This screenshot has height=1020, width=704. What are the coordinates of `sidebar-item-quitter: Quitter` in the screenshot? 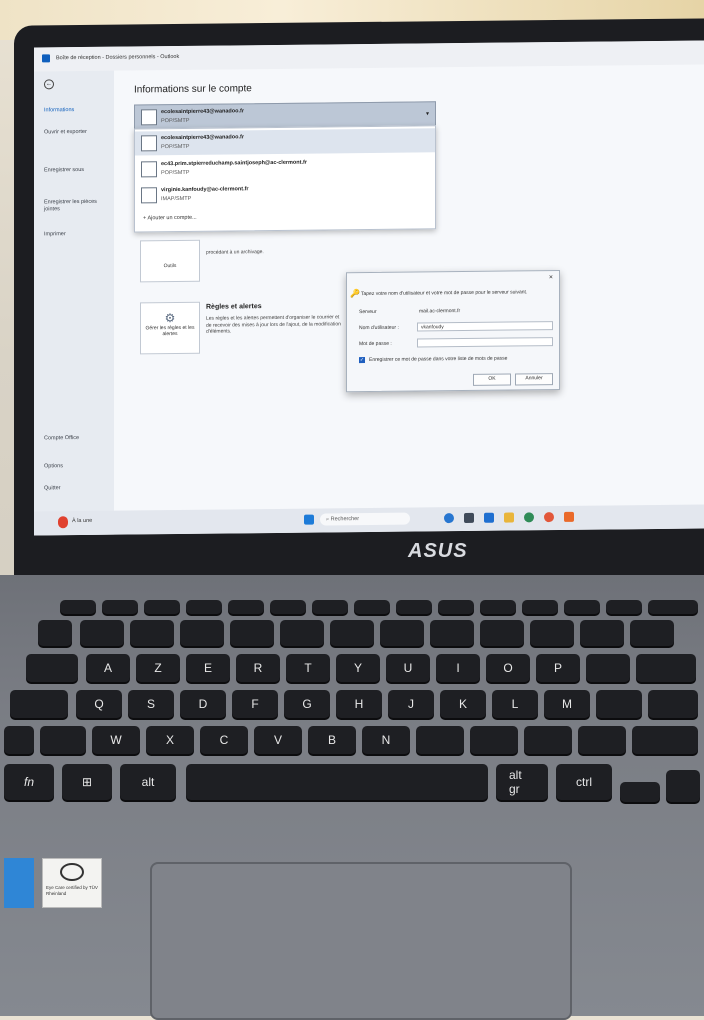 It's located at (77, 489).